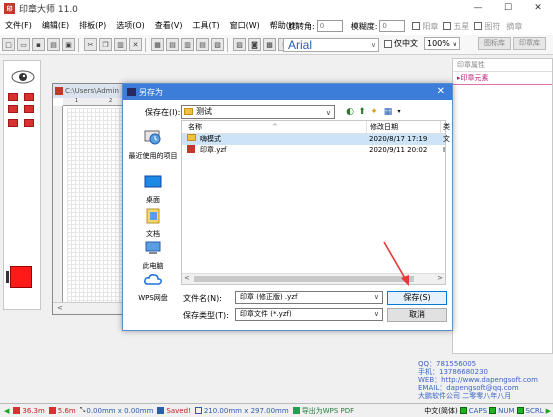 The width and height of the screenshot is (553, 417). I want to click on scroll-thumb, so click(304, 279).